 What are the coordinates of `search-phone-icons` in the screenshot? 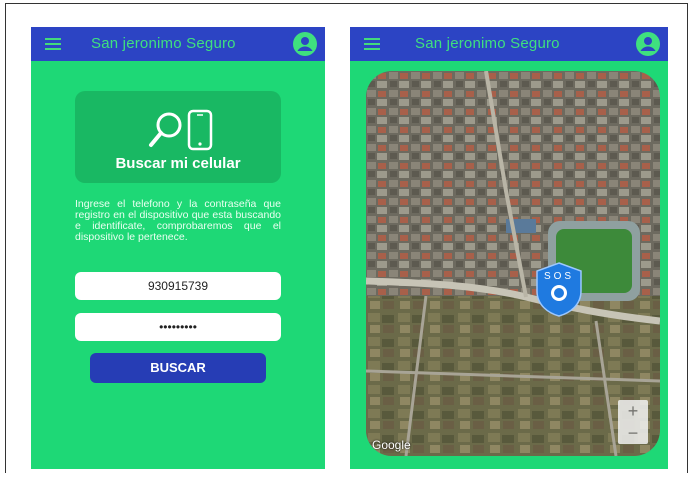 It's located at (181, 130).